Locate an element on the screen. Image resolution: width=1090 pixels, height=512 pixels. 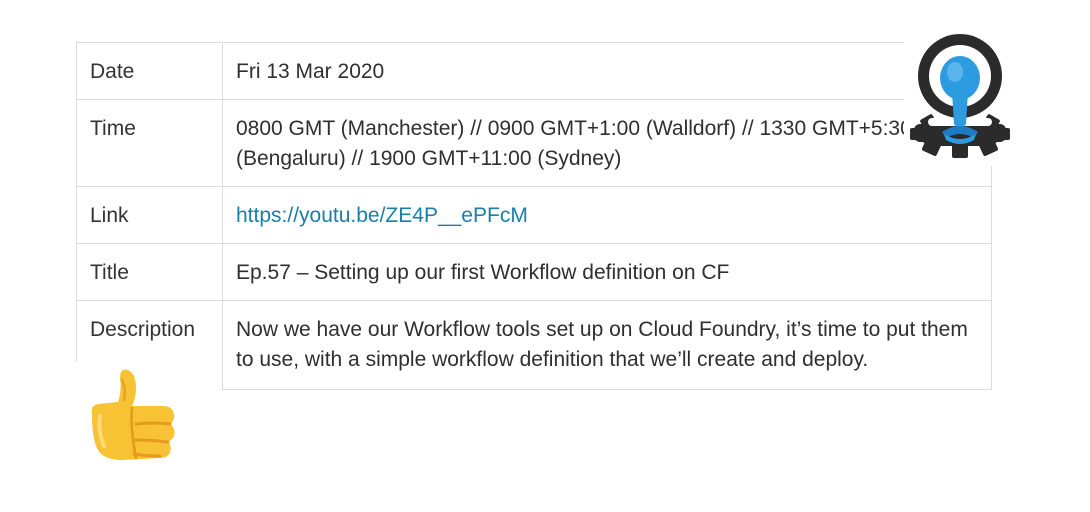
link-value-cell: https://youtu.be/ZE4P__ePFcM is located at coordinates (607, 215).